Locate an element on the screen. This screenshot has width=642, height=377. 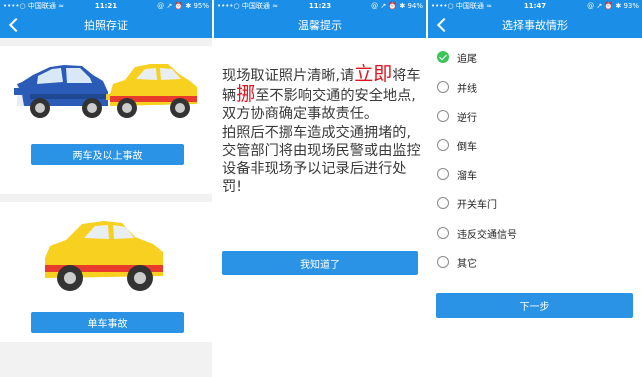
accident-option: 逆行 is located at coordinates (535, 116).